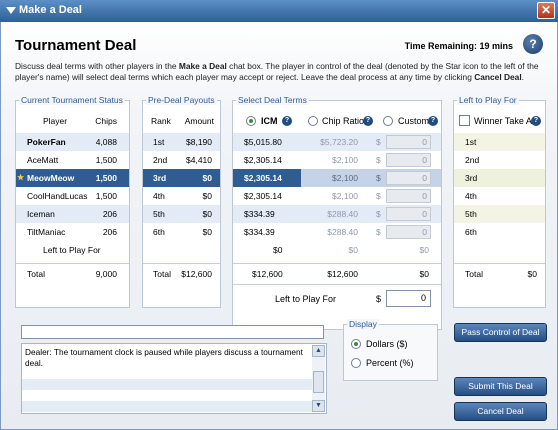  What do you see at coordinates (424, 274) in the screenshot?
I see `custom-total: $0` at bounding box center [424, 274].